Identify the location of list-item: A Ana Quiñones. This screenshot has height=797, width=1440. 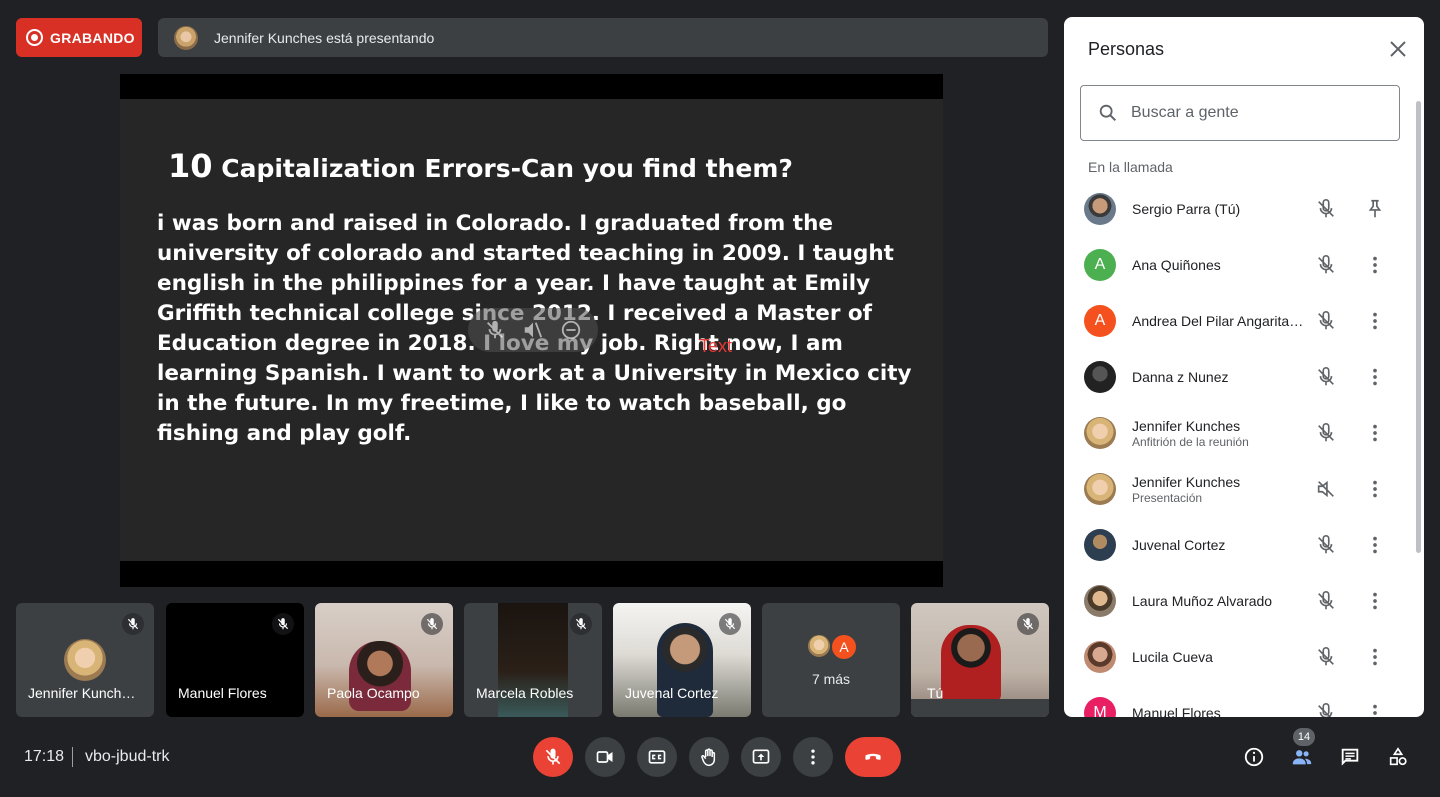
(1237, 265).